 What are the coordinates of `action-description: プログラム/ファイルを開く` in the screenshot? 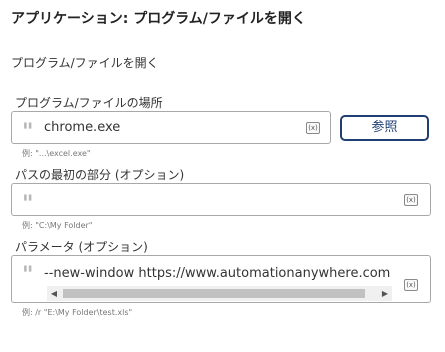 It's located at (85, 63).